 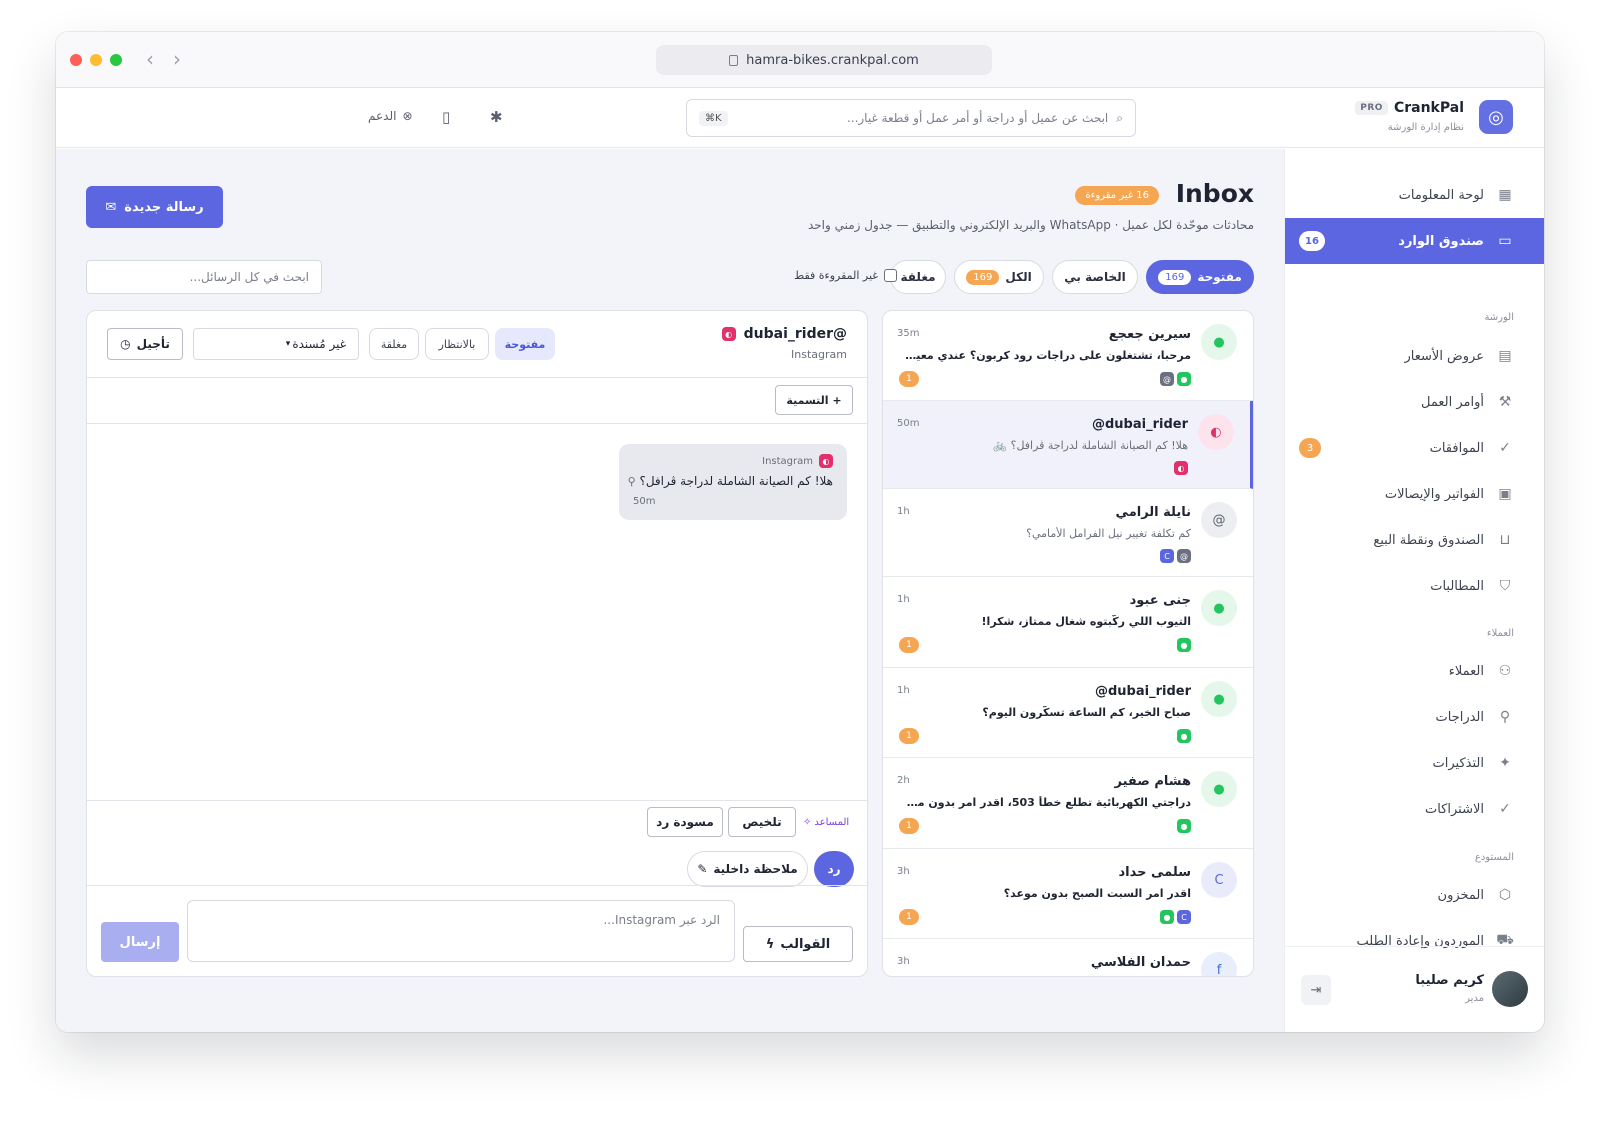 I want to click on sidebar-item-dashboard: ▦ لوحة المعلومات, so click(x=1414, y=195).